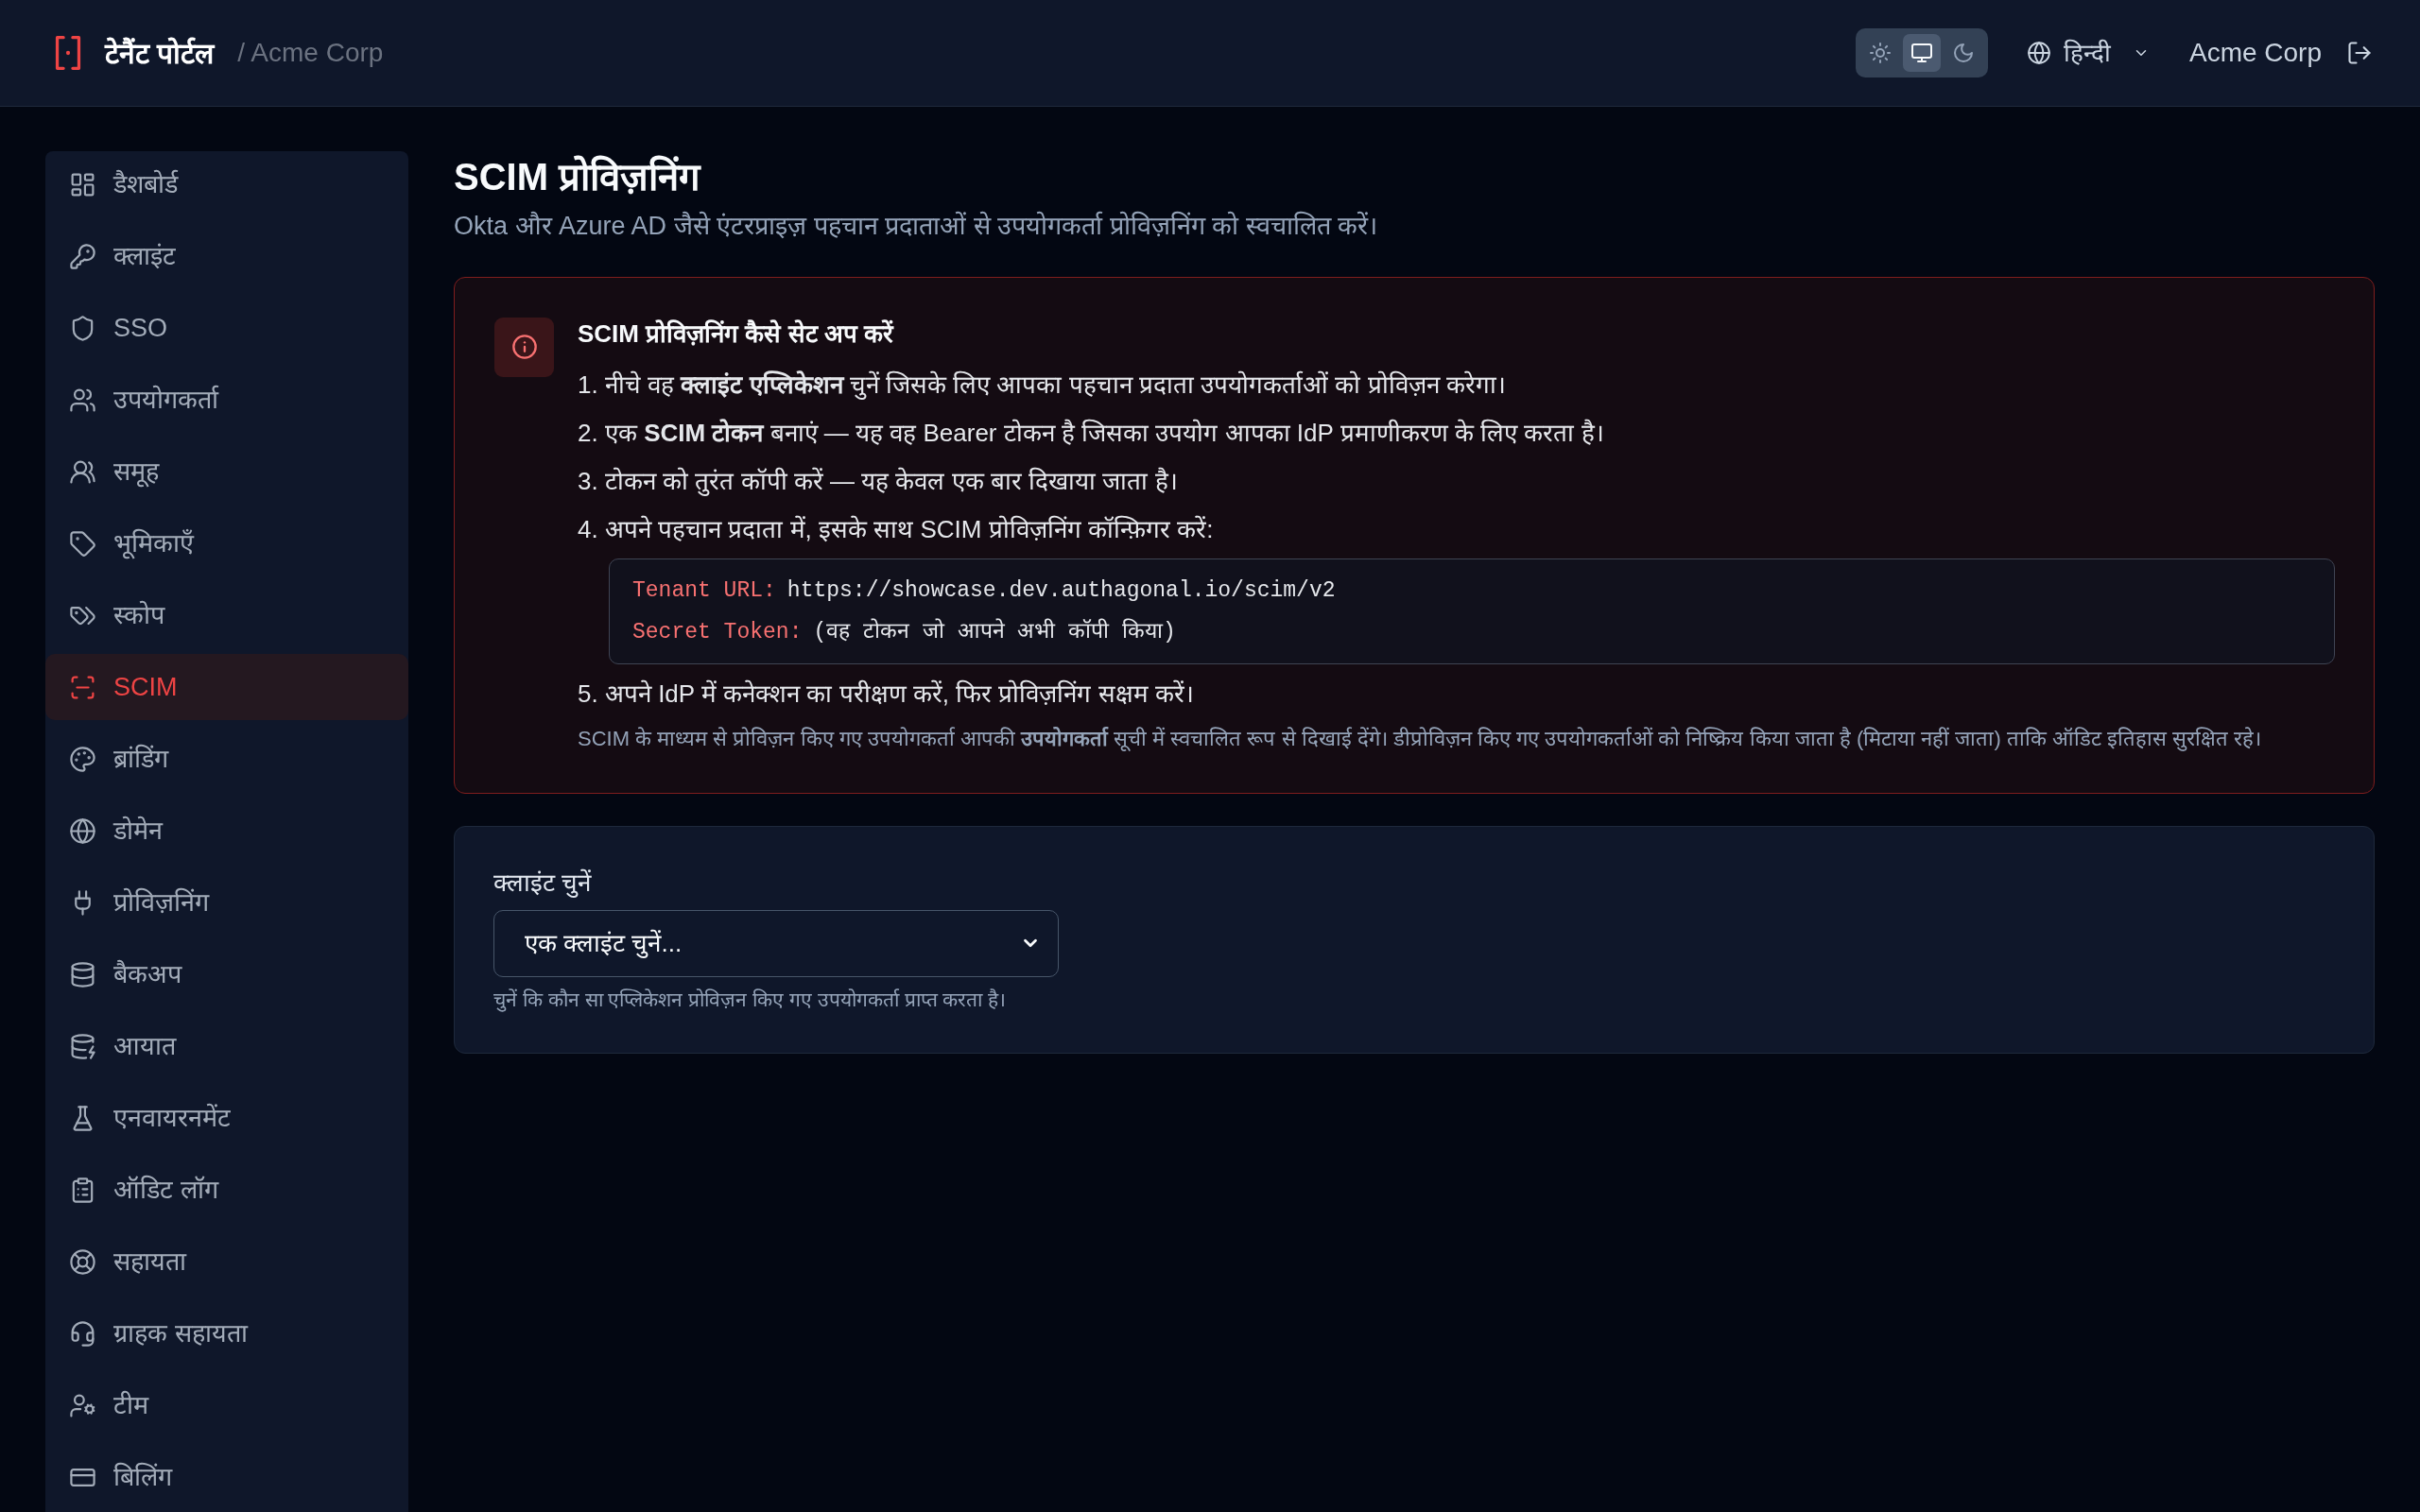 Image resolution: width=2420 pixels, height=1512 pixels. Describe the element at coordinates (226, 184) in the screenshot. I see `sidebar-item: डैशबोर्ड` at that location.